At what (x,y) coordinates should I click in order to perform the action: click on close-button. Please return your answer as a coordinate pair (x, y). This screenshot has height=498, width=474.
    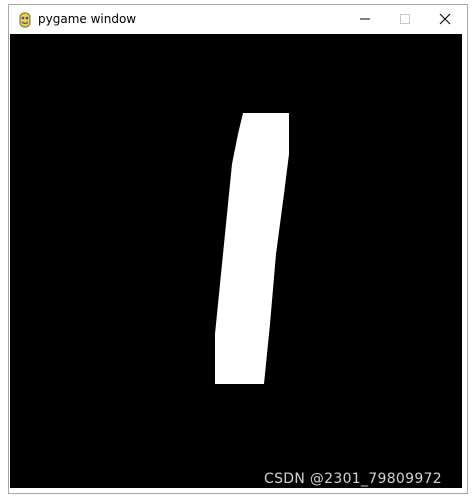
    Looking at the image, I should click on (445, 19).